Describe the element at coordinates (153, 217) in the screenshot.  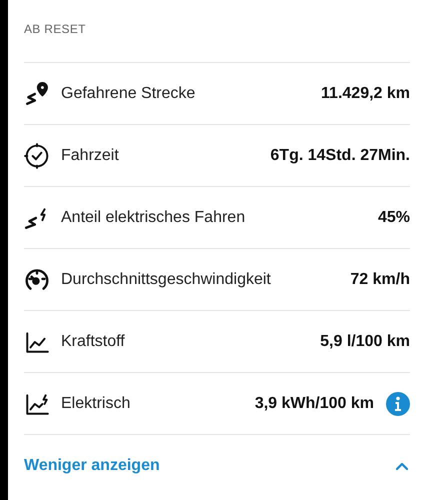
I see `row-label: Anteil elektrisches Fahren` at that location.